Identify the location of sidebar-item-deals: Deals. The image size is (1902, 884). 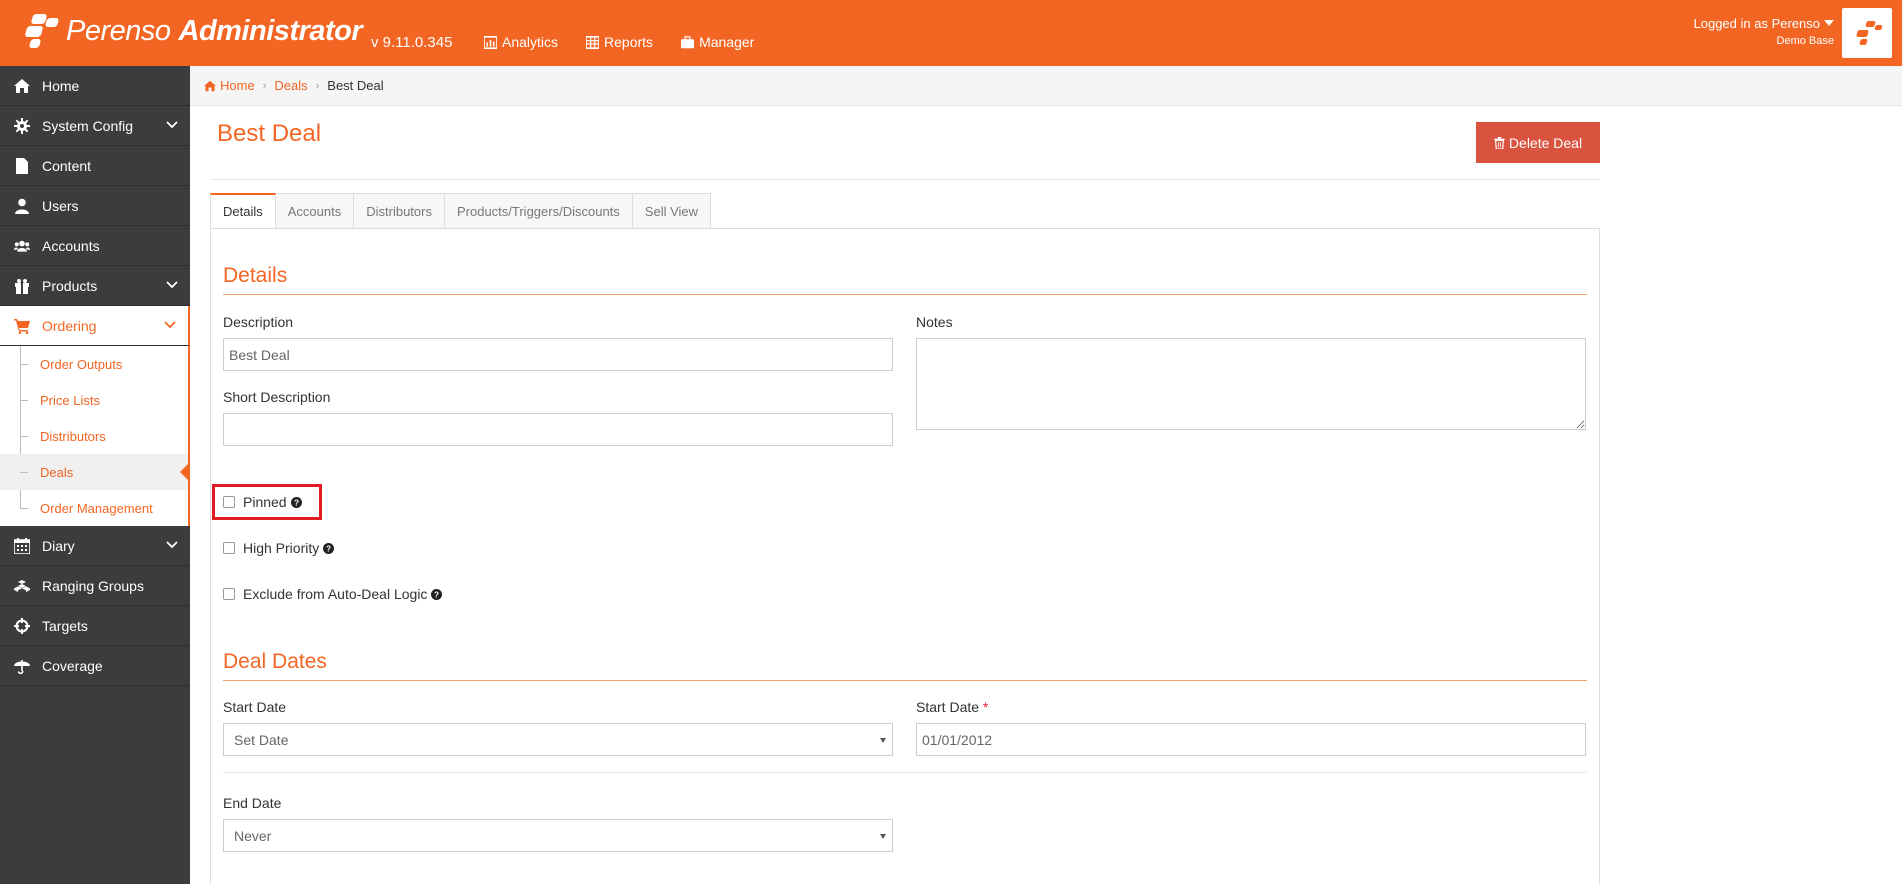
(95, 472).